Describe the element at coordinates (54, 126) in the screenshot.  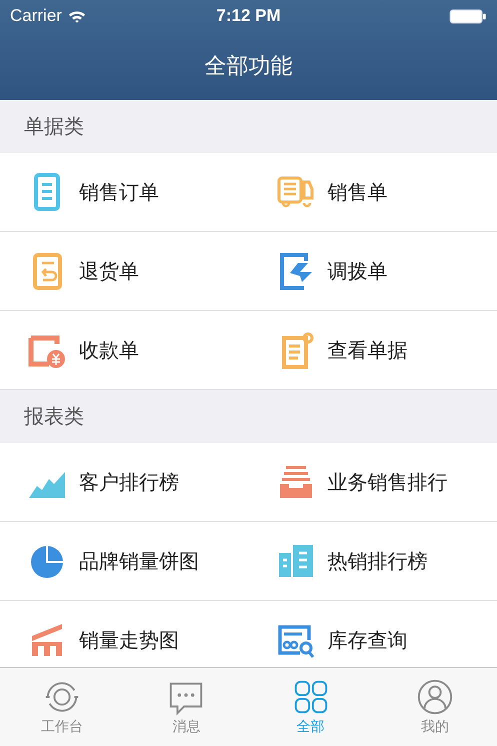
I see `section-title: 单据类` at that location.